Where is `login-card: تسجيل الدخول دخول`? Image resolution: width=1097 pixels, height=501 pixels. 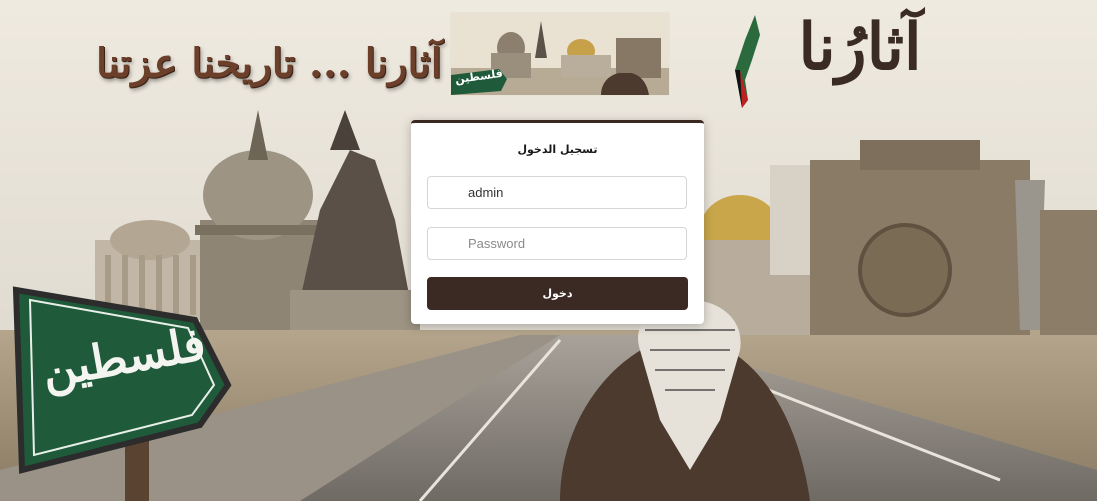
login-card: تسجيل الدخول دخول is located at coordinates (557, 222).